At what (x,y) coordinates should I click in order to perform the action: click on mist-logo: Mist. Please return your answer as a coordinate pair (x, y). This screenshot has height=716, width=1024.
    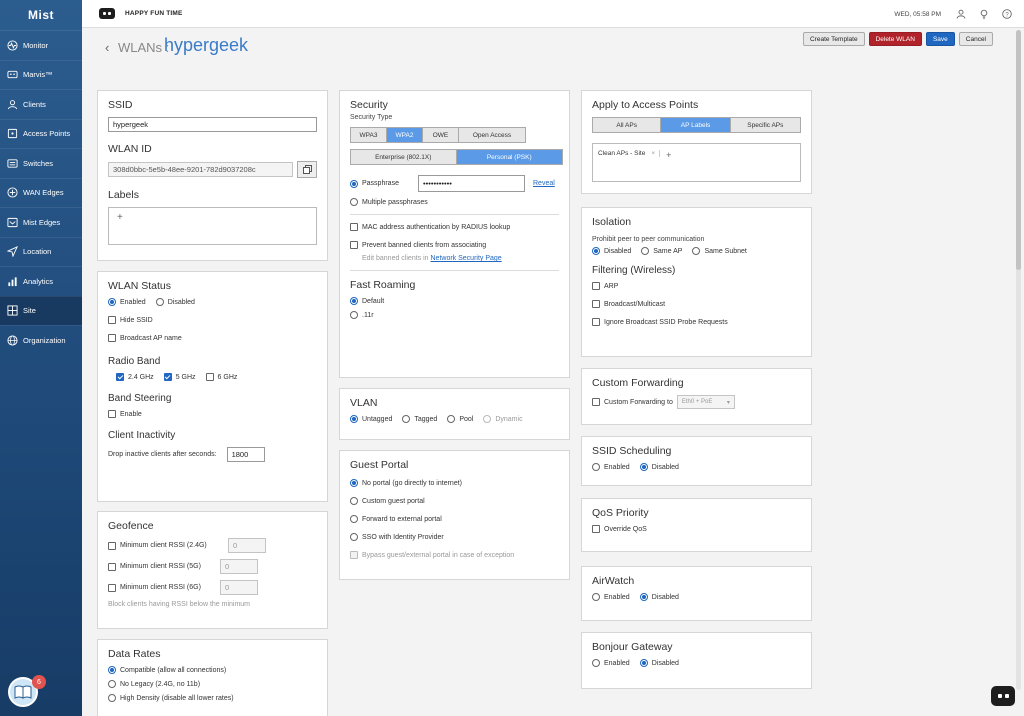
    Looking at the image, I should click on (41, 15).